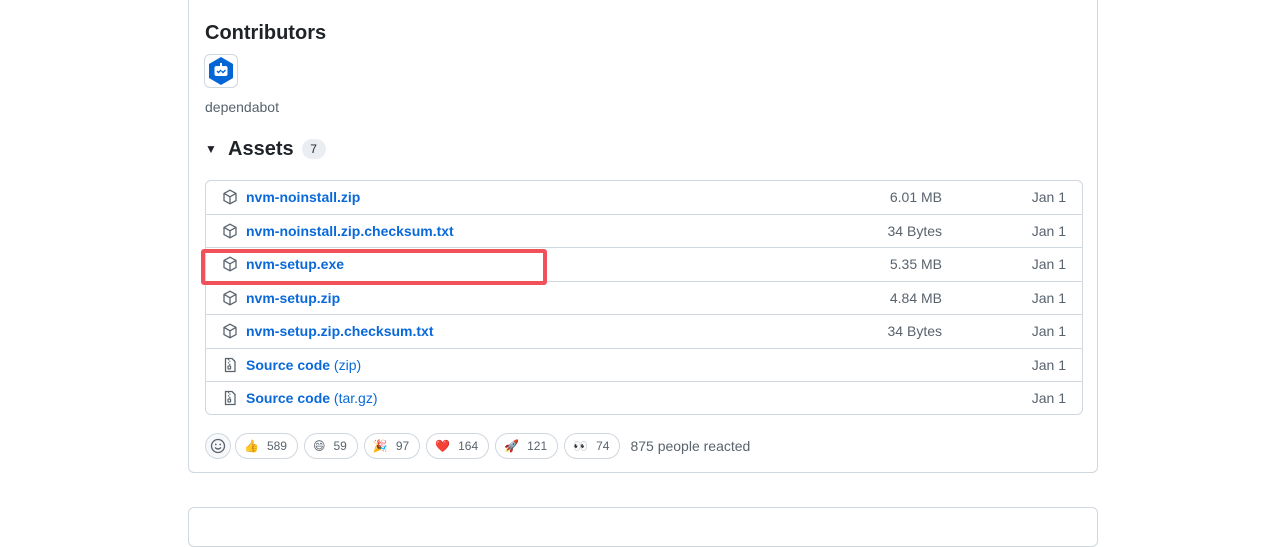 The width and height of the screenshot is (1282, 547). Describe the element at coordinates (592, 446) in the screenshot. I see `reaction-button-eyes: 👀 74` at that location.